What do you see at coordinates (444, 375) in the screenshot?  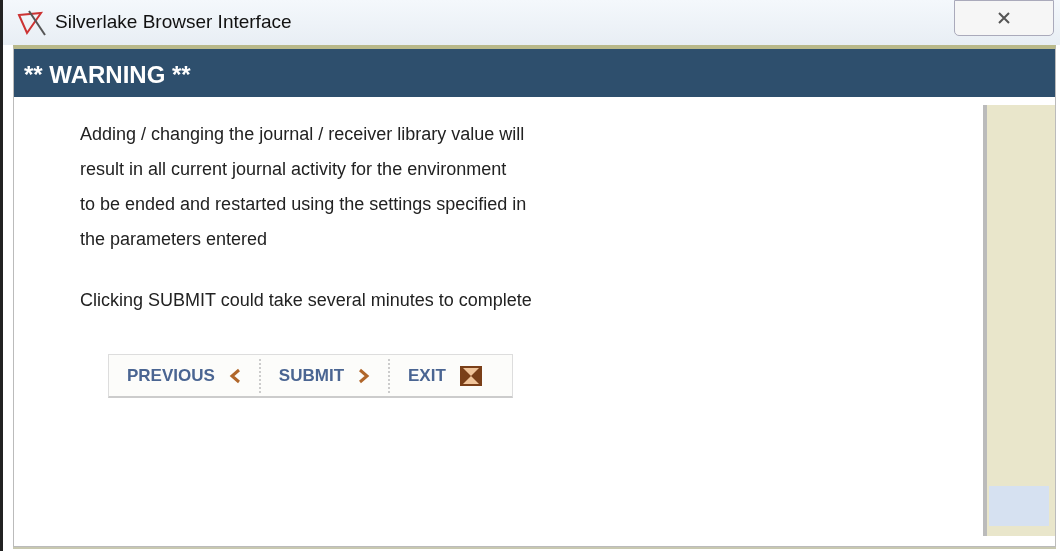 I see `nav-button: EXIT` at bounding box center [444, 375].